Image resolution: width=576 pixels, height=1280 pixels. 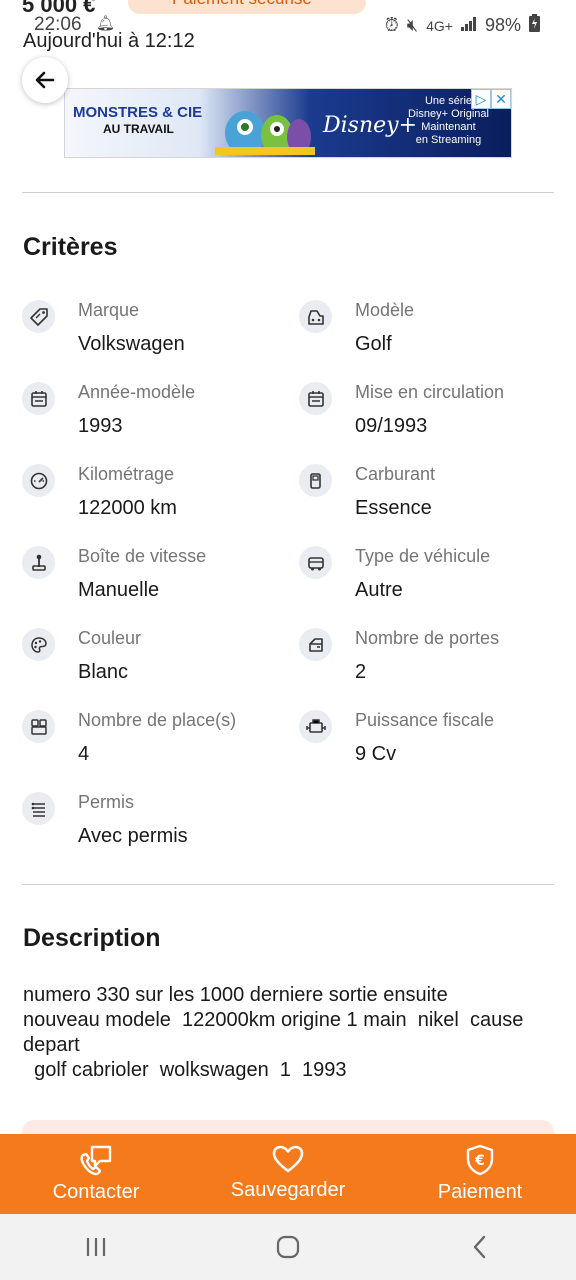 What do you see at coordinates (376, 754) in the screenshot?
I see `criterion-value: 9 Cv` at bounding box center [376, 754].